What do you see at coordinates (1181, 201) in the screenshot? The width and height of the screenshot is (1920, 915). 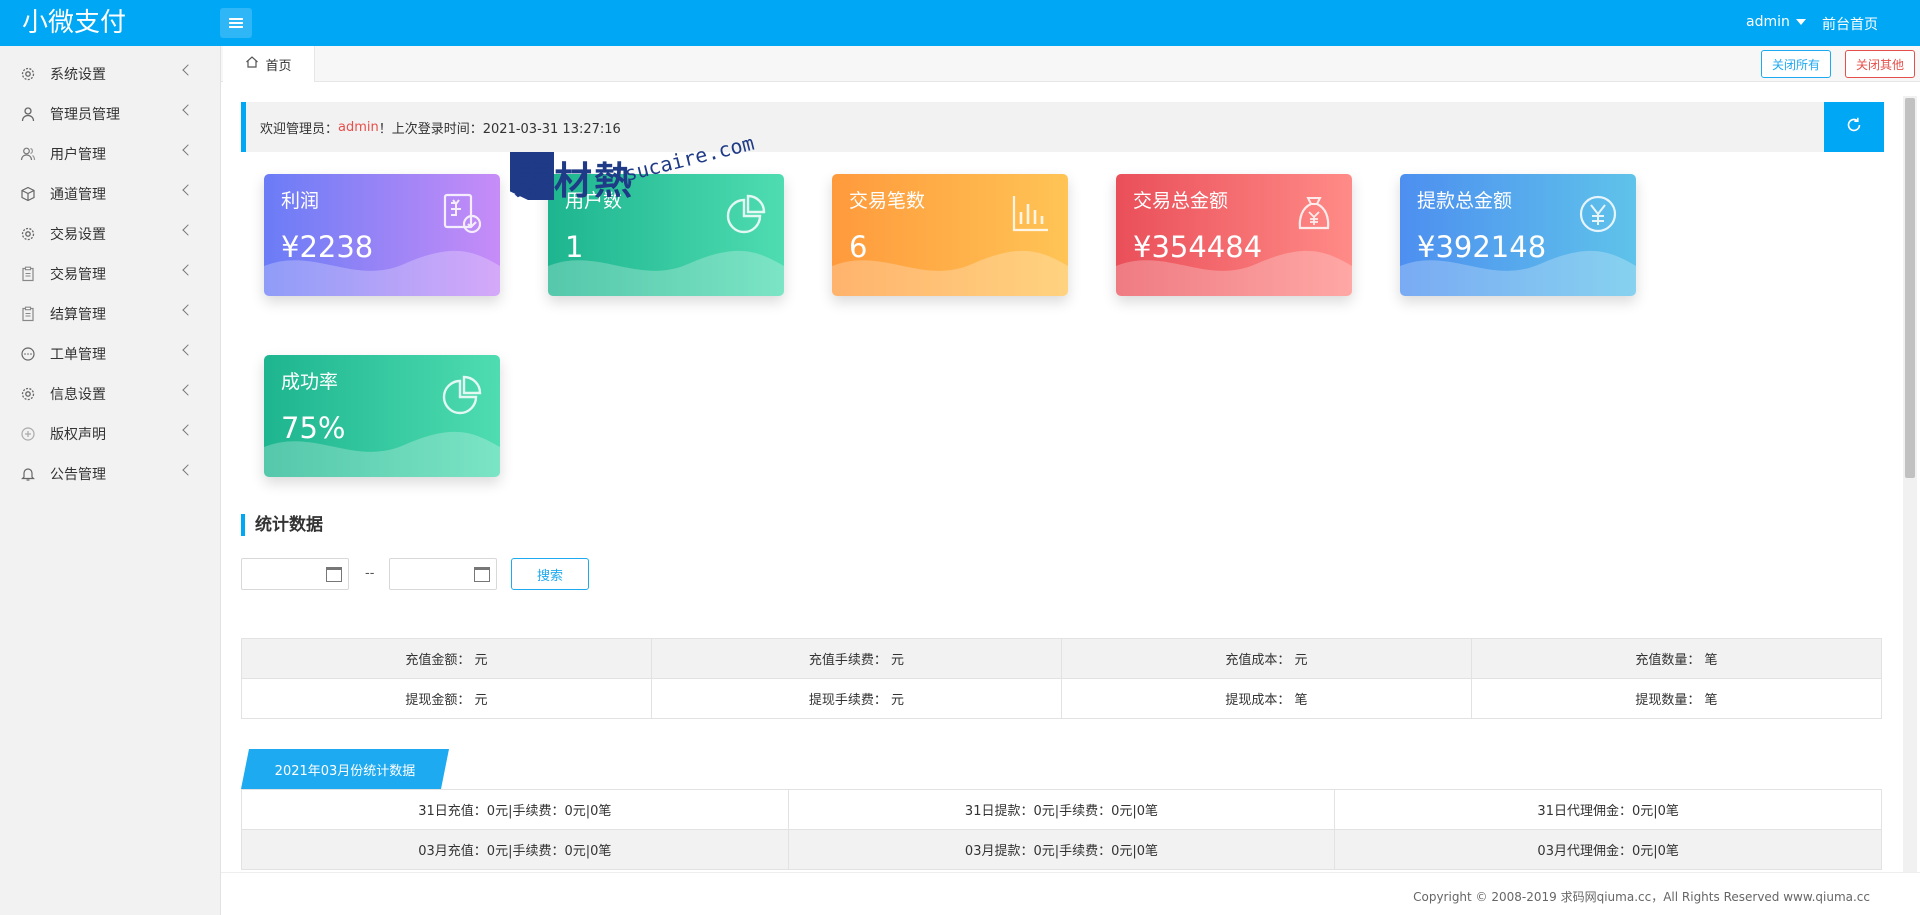 I see `card-title: 交易总金额` at bounding box center [1181, 201].